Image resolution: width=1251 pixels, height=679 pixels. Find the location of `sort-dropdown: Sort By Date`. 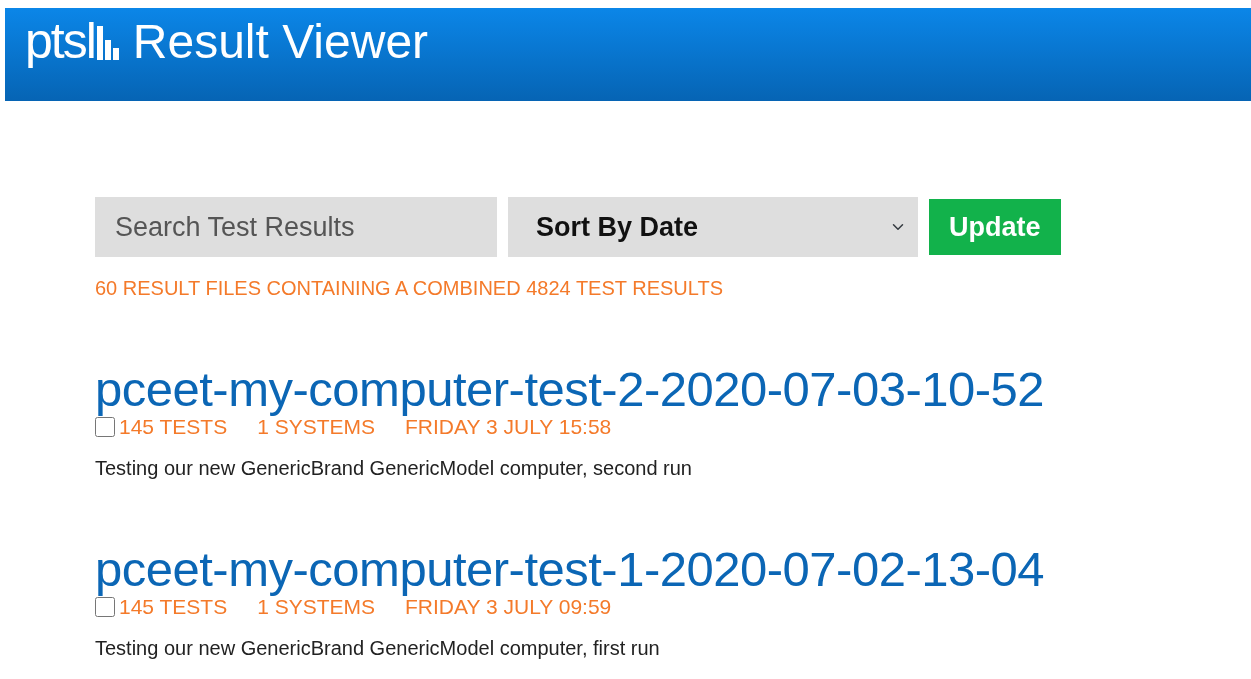

sort-dropdown: Sort By Date is located at coordinates (713, 227).